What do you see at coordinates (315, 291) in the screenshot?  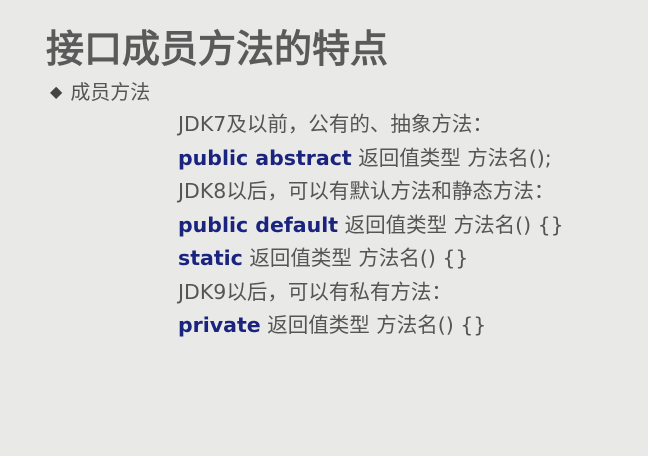 I see `jdk9-heading: JDK9以后，可以有私有方法：` at bounding box center [315, 291].